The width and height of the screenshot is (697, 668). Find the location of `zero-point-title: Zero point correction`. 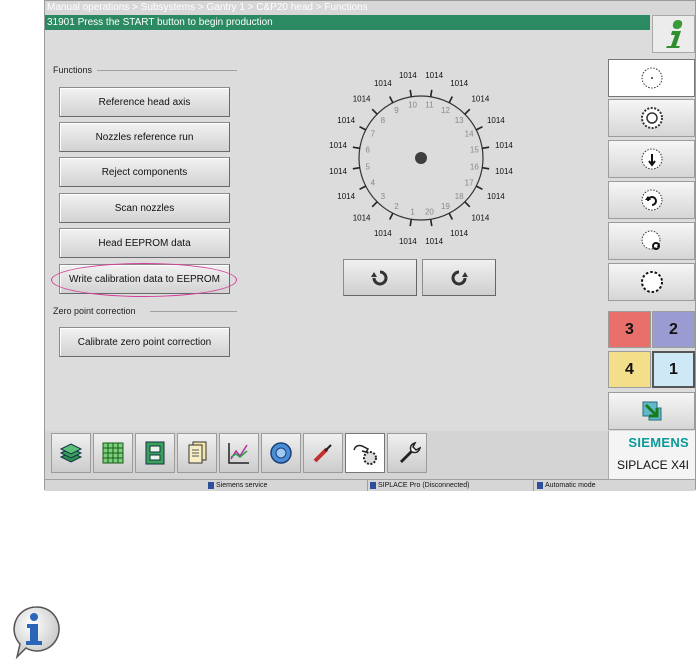

zero-point-title: Zero point correction is located at coordinates (94, 311).